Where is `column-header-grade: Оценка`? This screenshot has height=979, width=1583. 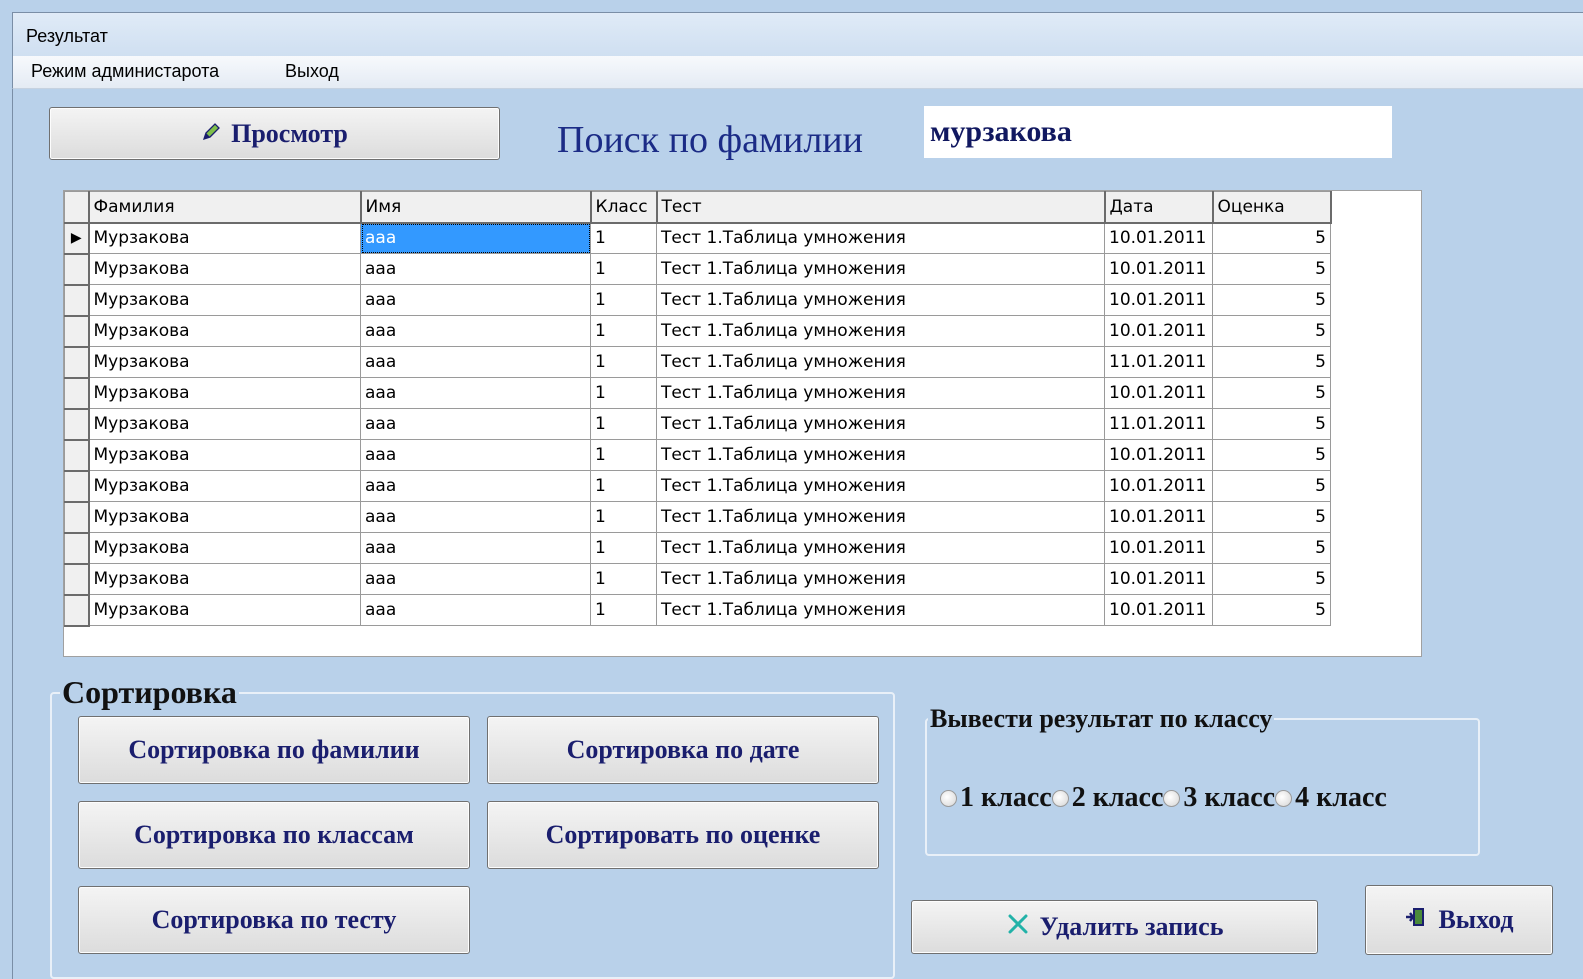 column-header-grade: Оценка is located at coordinates (1272, 207).